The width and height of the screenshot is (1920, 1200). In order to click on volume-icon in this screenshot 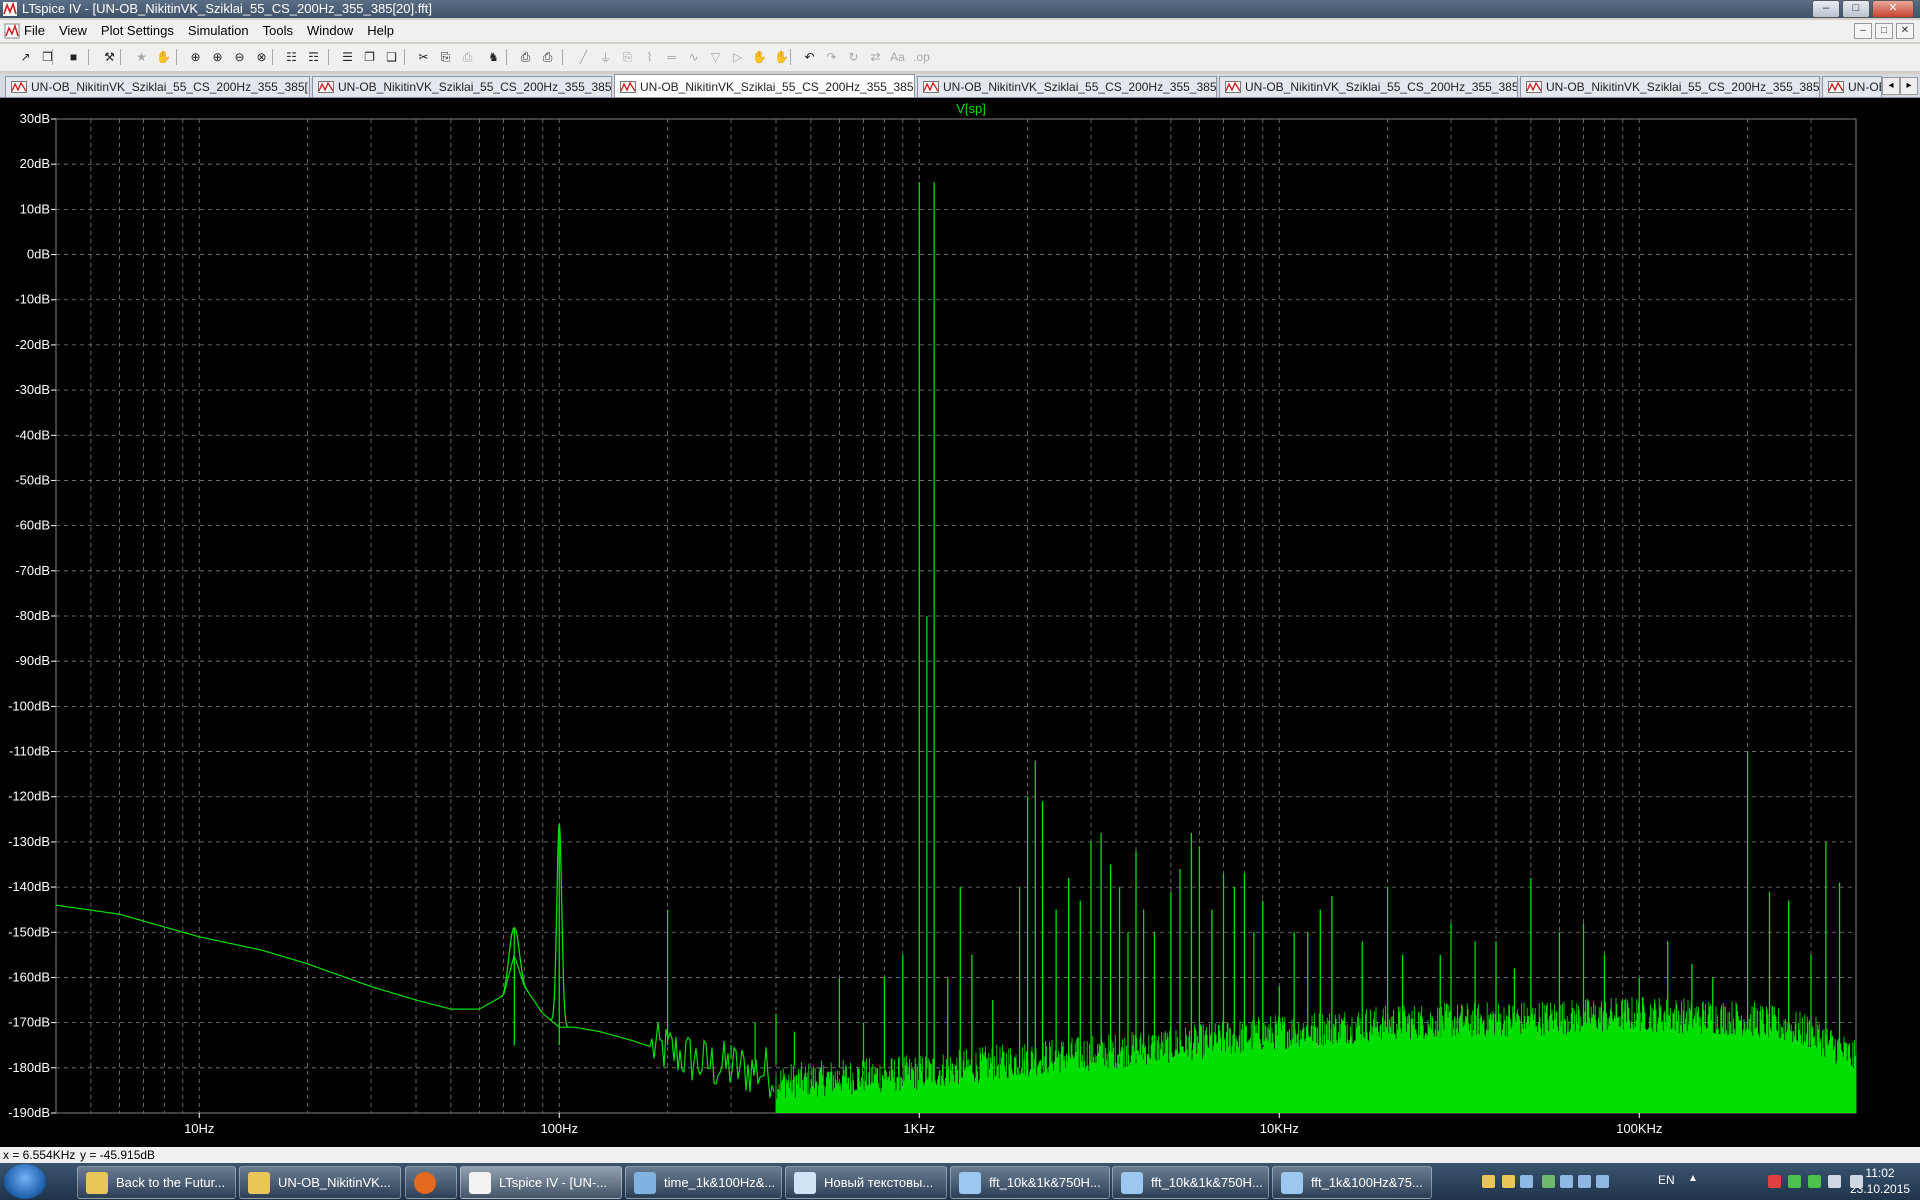, I will do `click(1856, 1181)`.